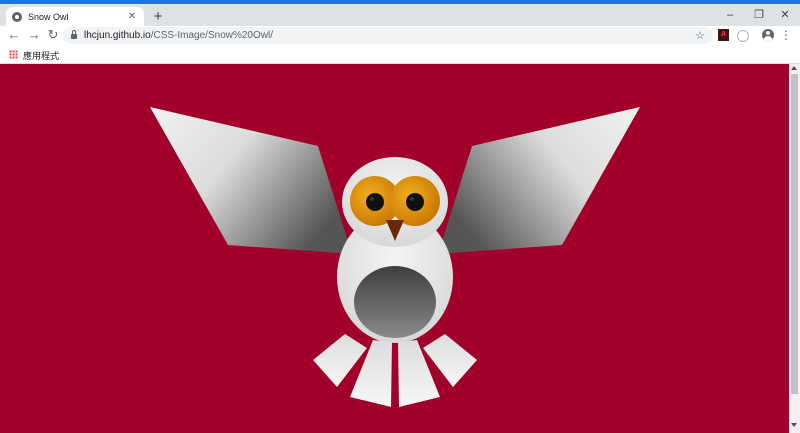 This screenshot has width=800, height=433. Describe the element at coordinates (14, 35) in the screenshot. I see `back-button: ←` at that location.